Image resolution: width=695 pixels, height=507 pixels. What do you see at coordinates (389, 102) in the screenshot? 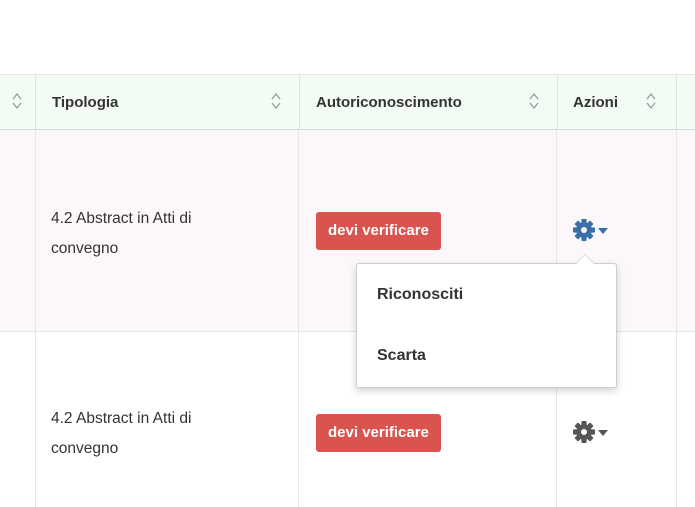
I see `column-header-label: Autoriconoscimento` at bounding box center [389, 102].